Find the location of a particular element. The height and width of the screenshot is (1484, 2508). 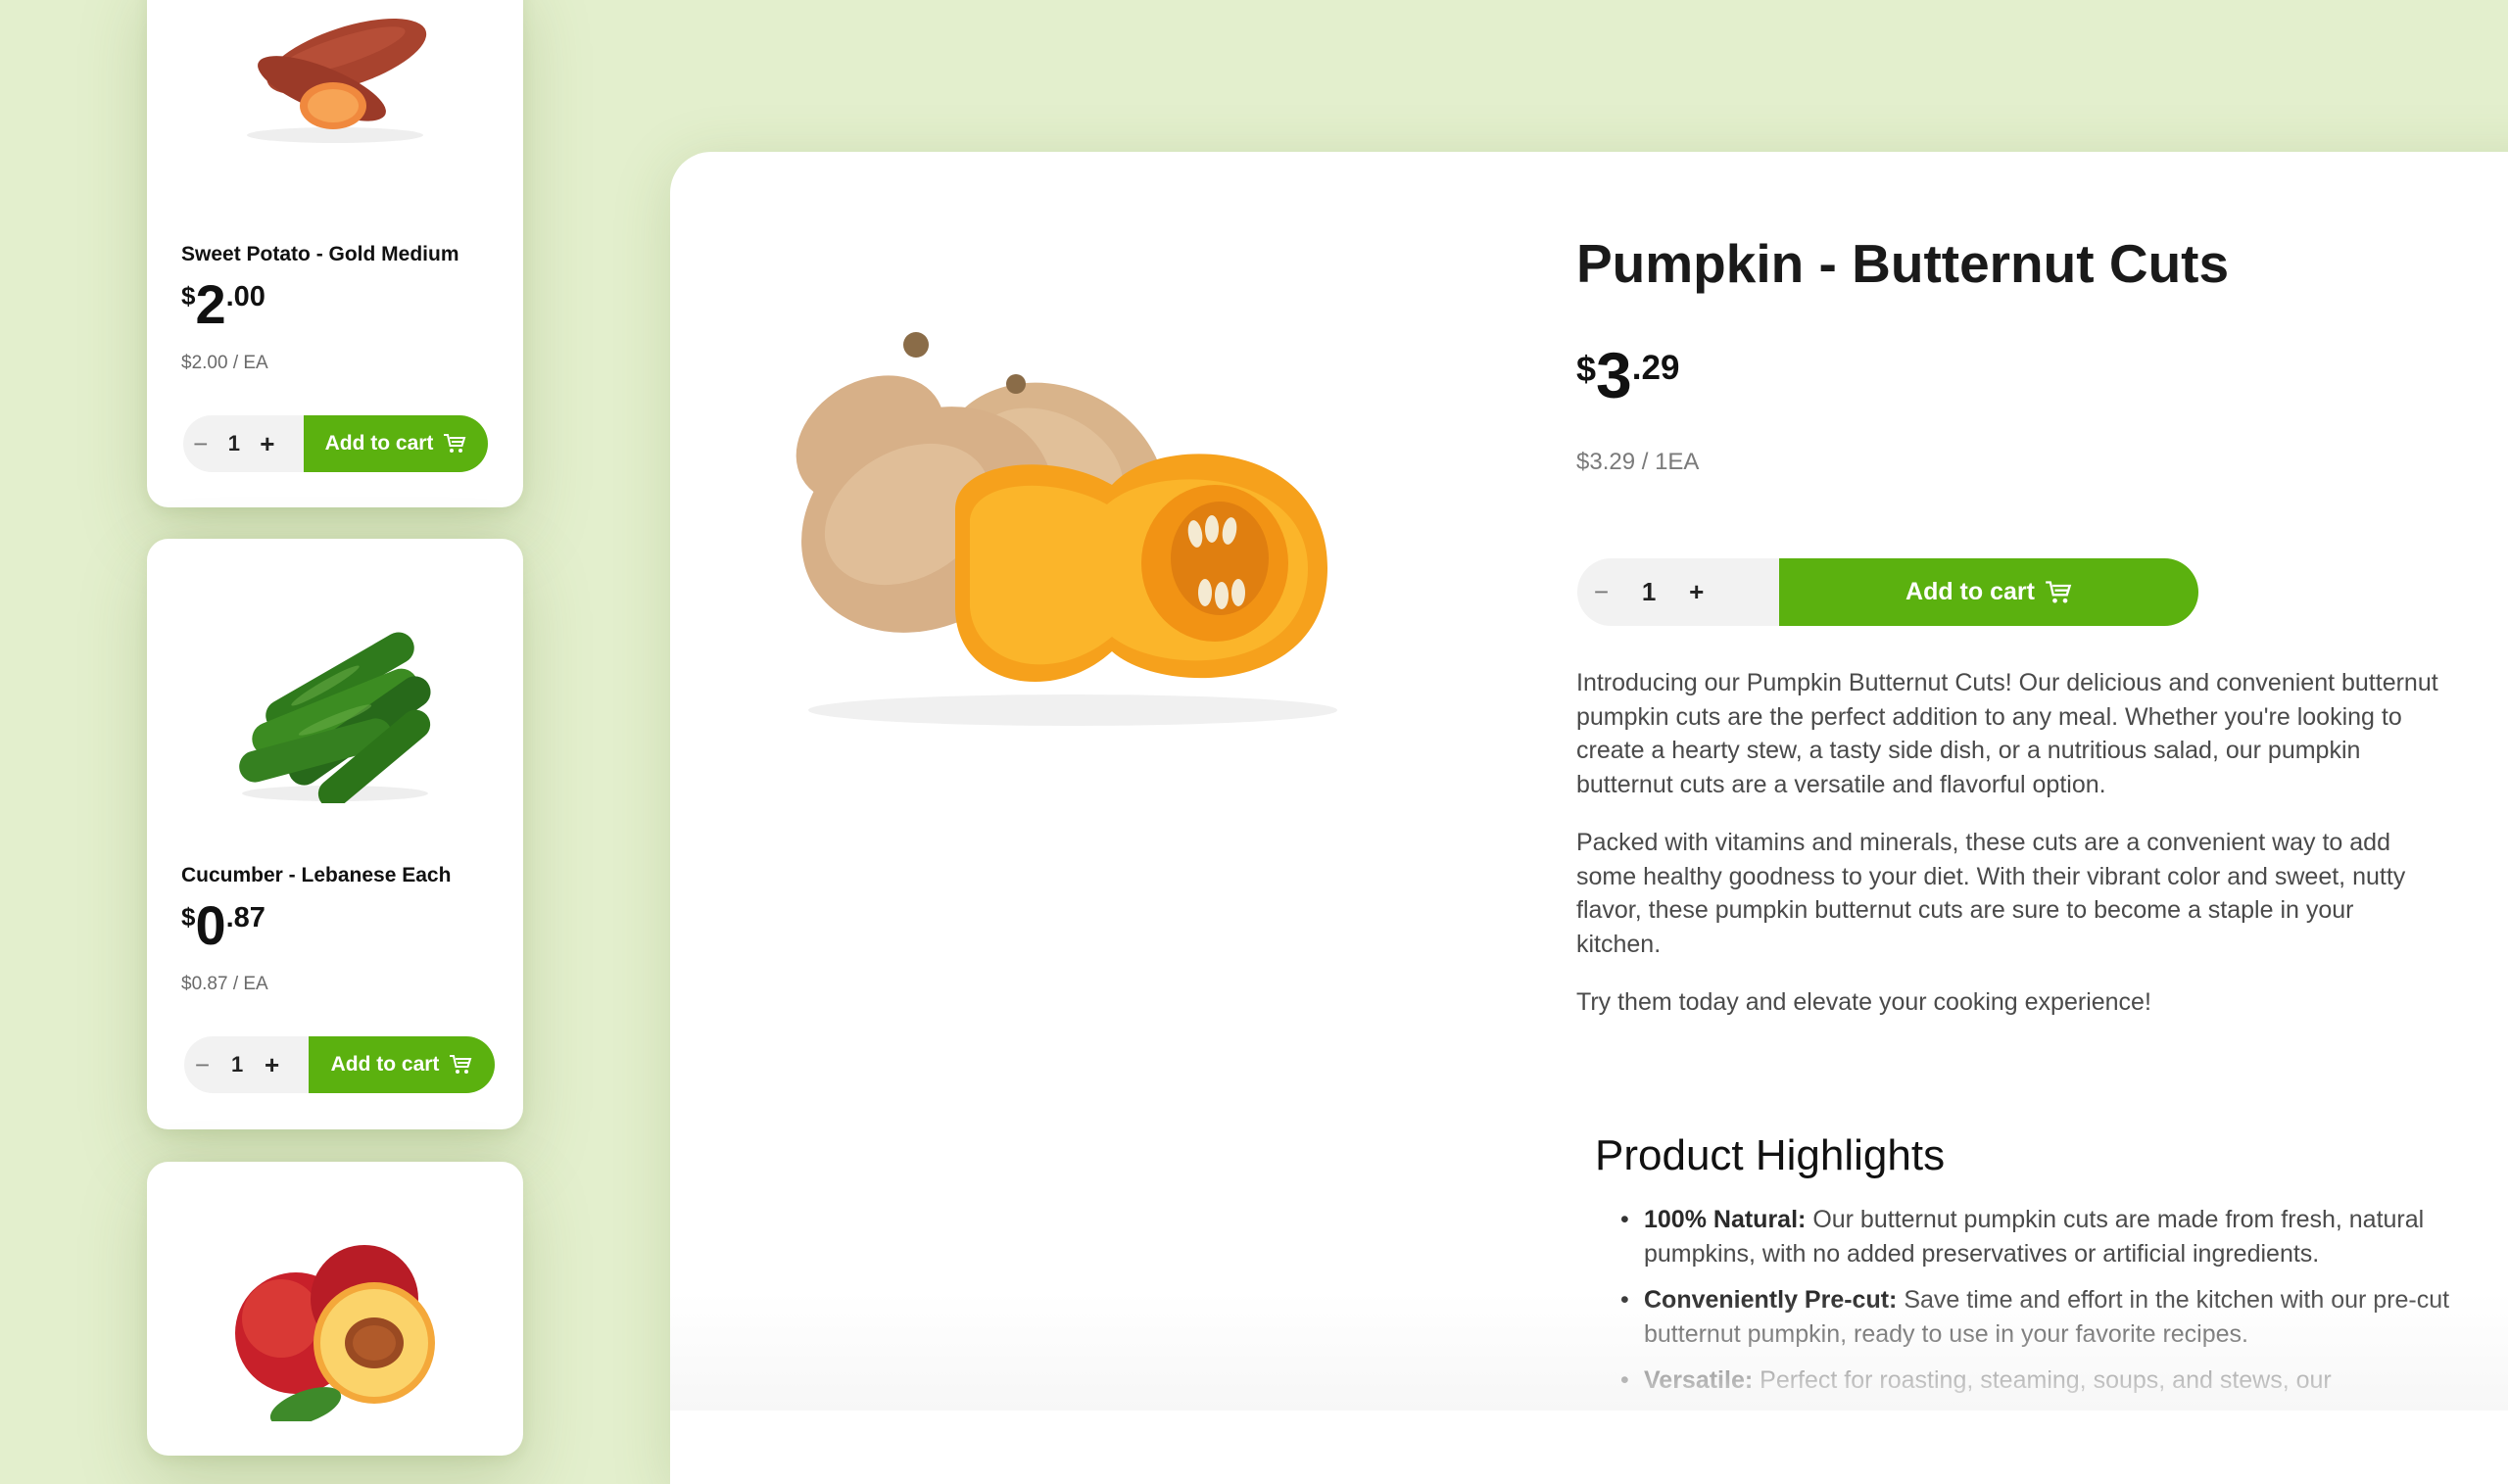

unit-price: $2.00 / EA is located at coordinates (224, 363).